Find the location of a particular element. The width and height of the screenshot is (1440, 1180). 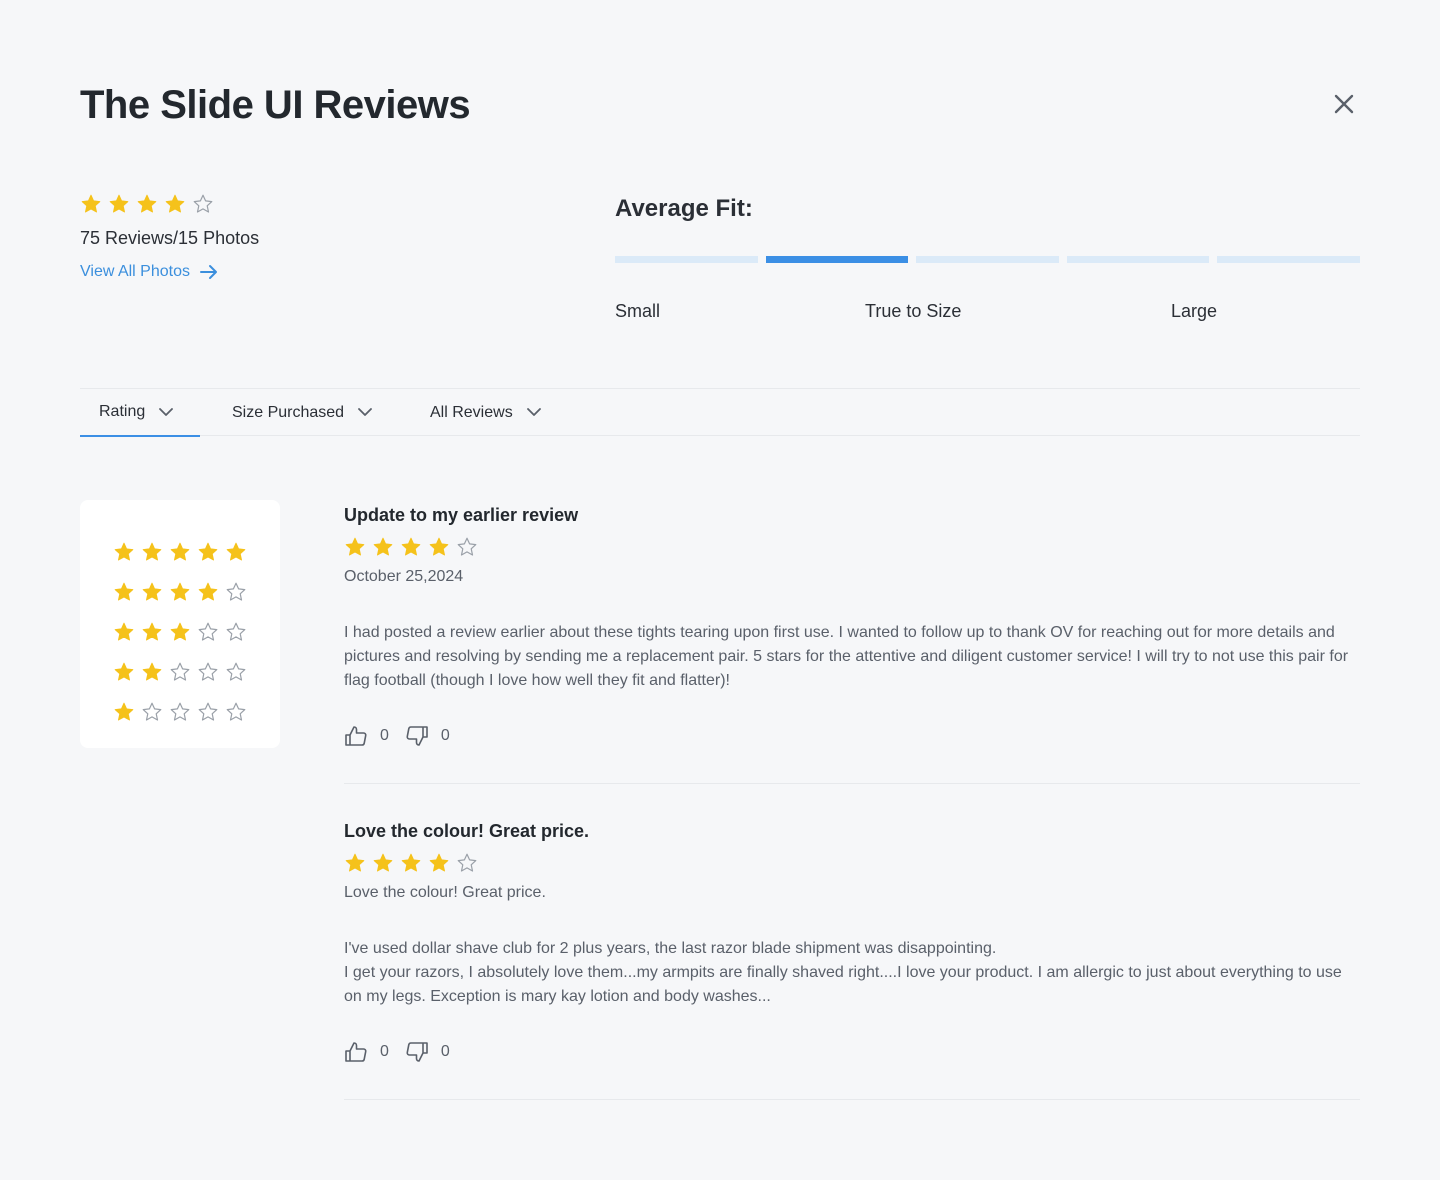

close-button is located at coordinates (1344, 104).